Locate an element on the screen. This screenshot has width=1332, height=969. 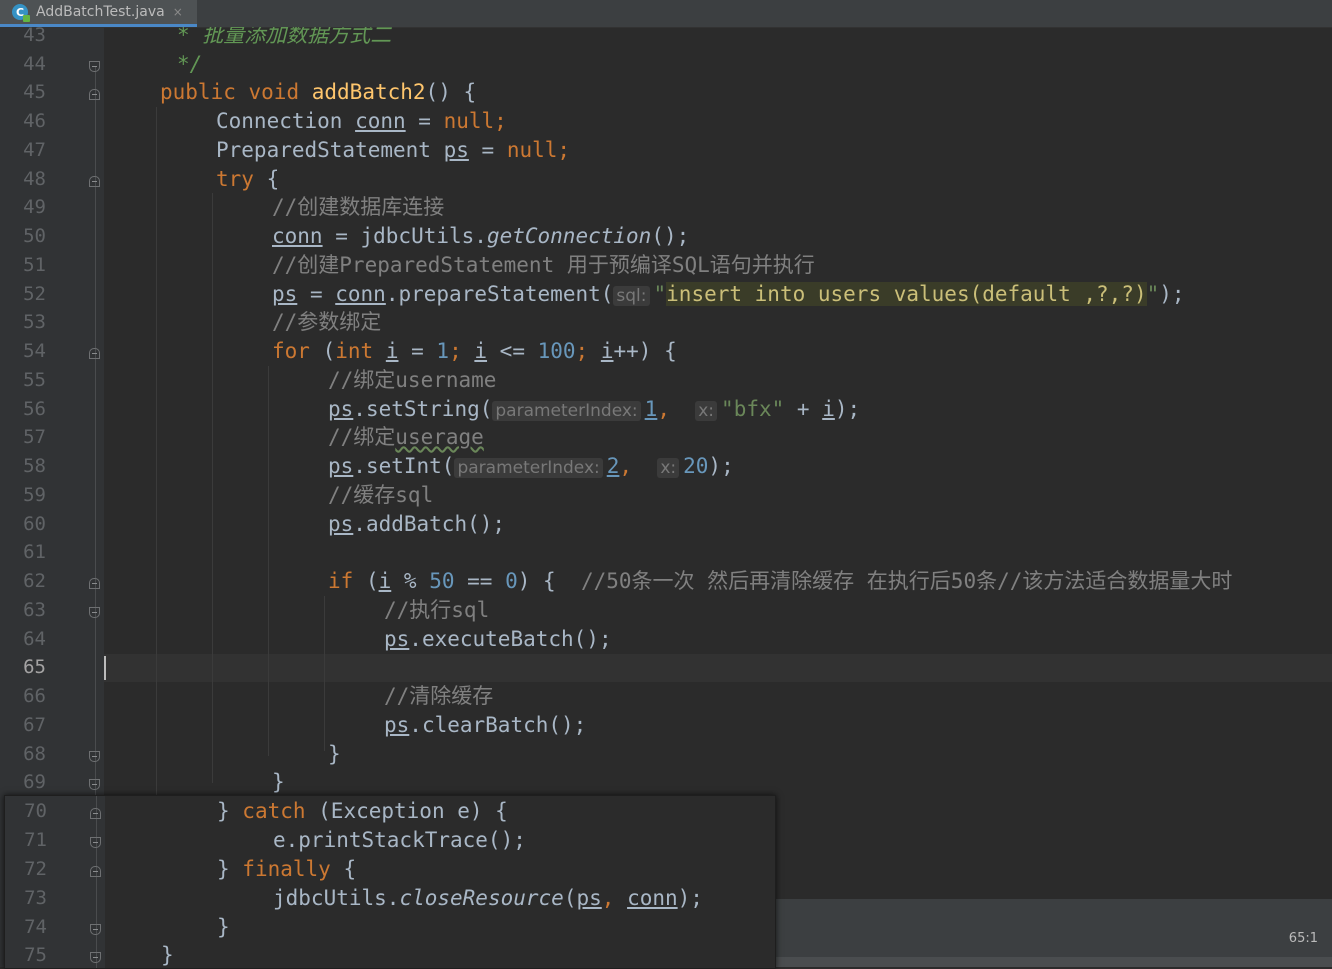
line-number: 47 is located at coordinates (34, 150).